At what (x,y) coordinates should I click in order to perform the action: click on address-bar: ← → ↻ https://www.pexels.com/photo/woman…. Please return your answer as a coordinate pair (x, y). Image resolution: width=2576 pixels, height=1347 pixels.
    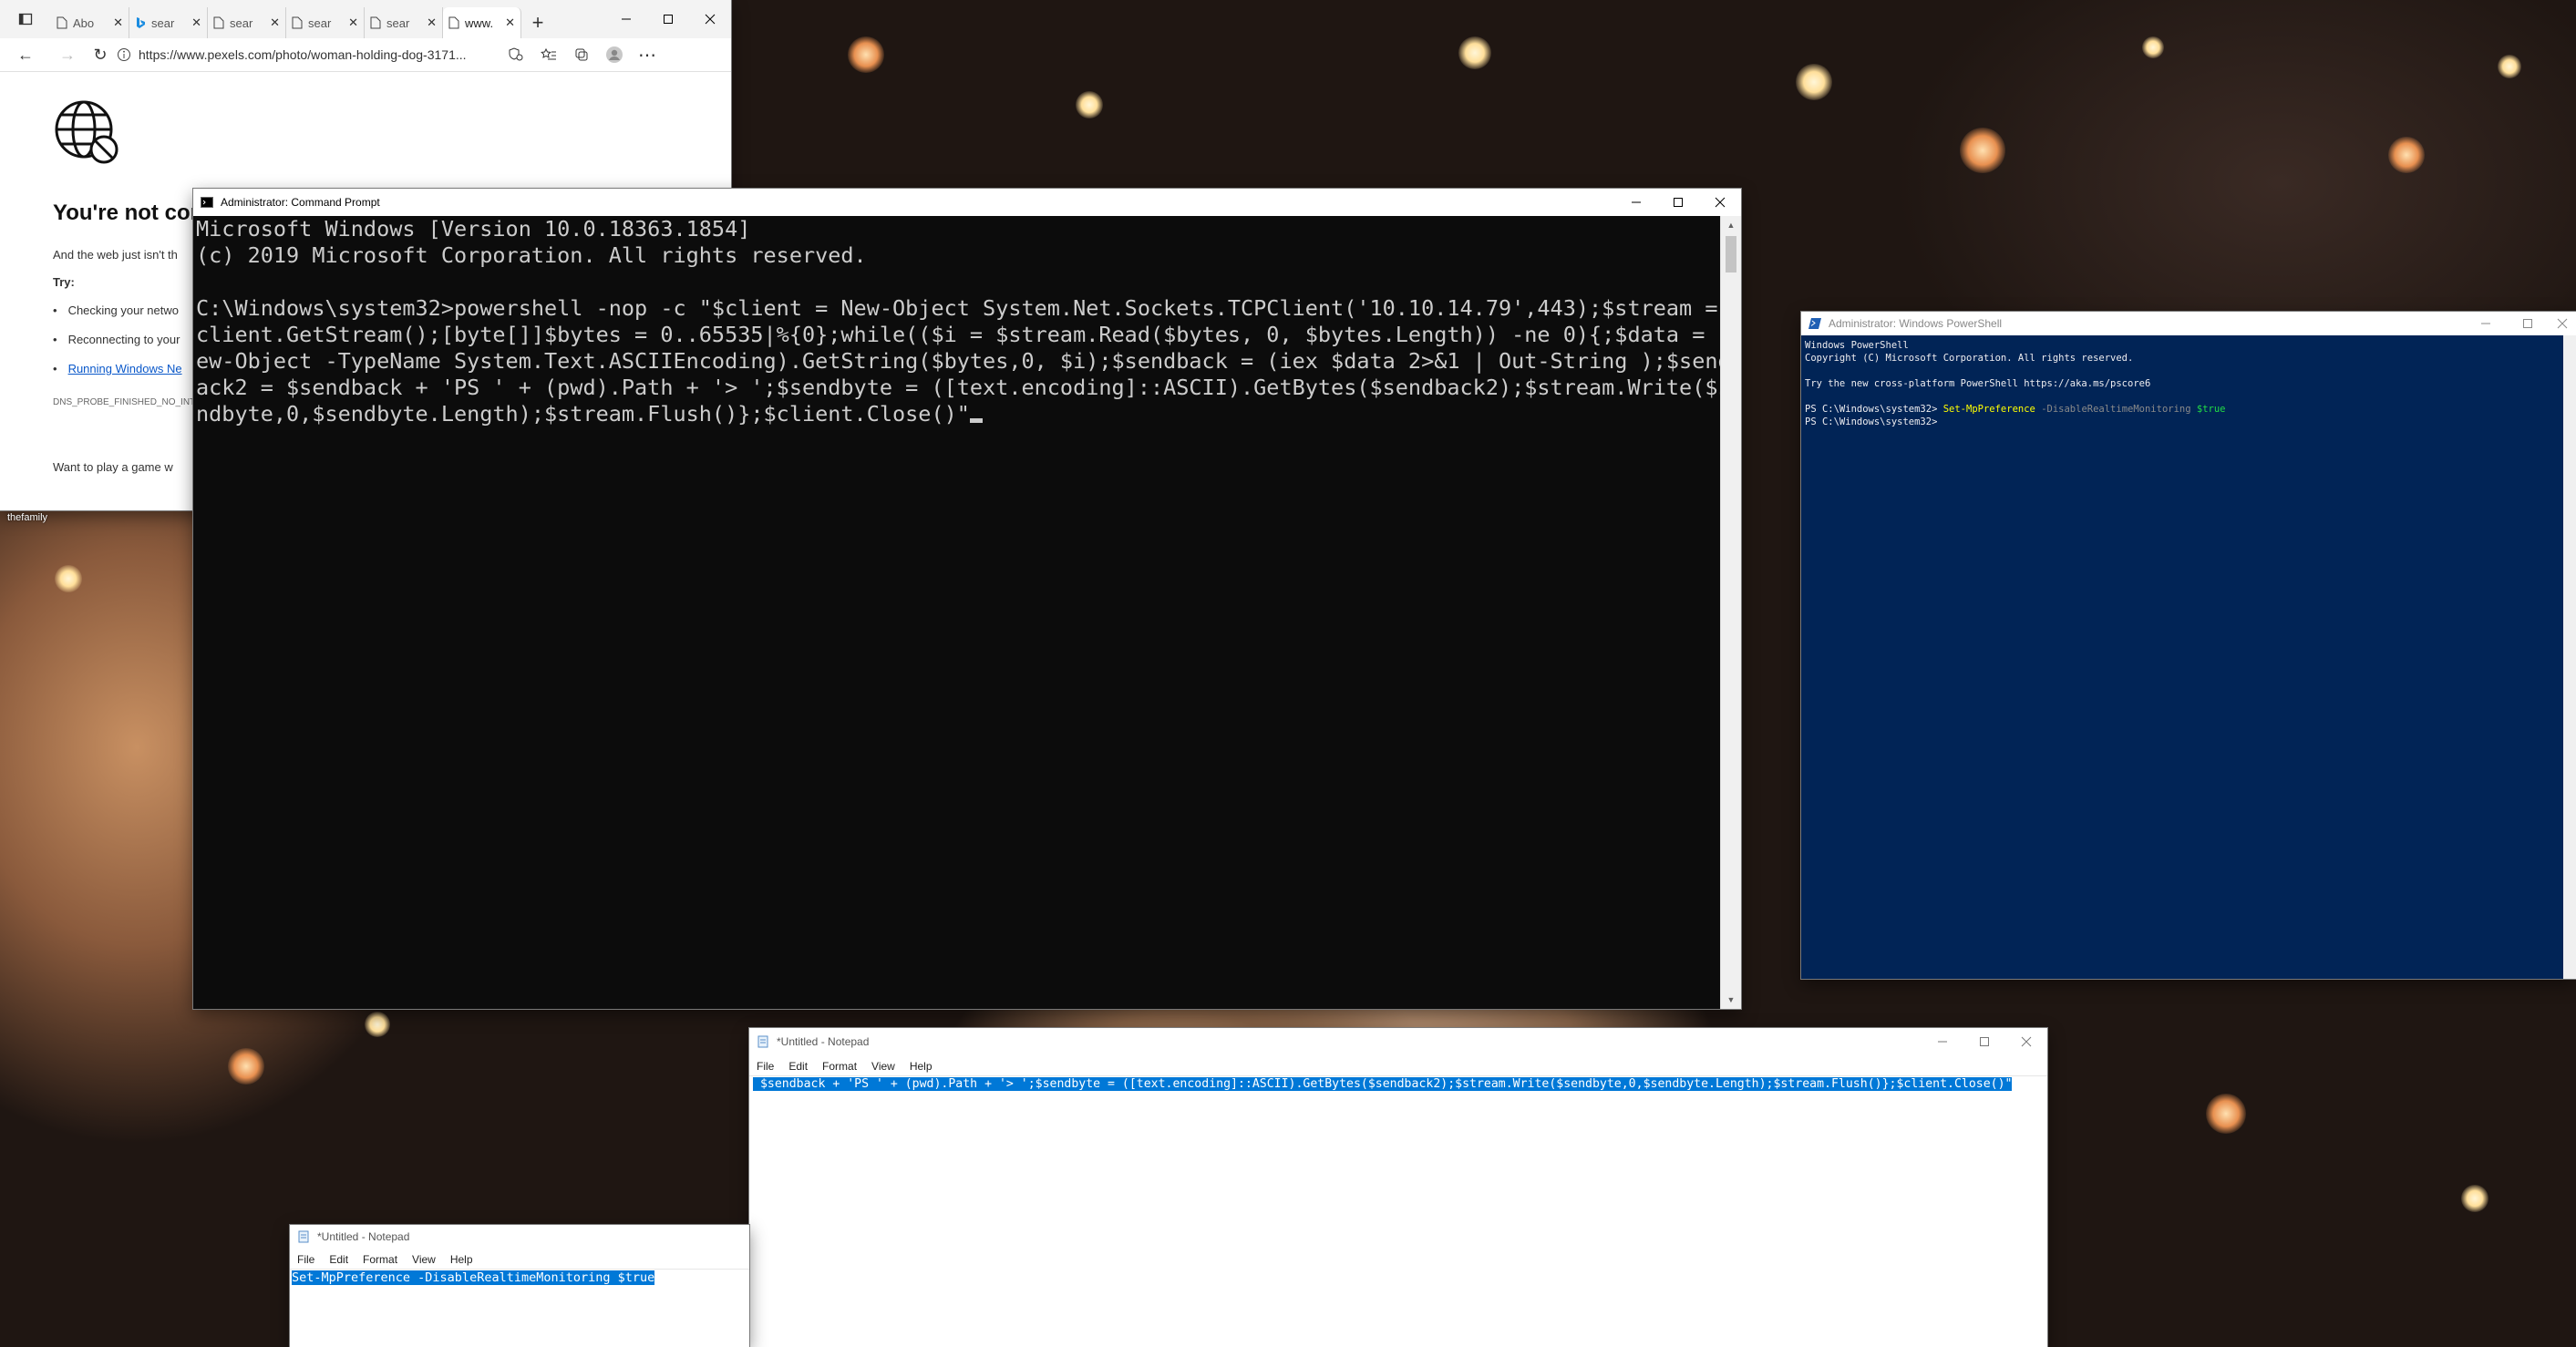
    Looking at the image, I should click on (365, 55).